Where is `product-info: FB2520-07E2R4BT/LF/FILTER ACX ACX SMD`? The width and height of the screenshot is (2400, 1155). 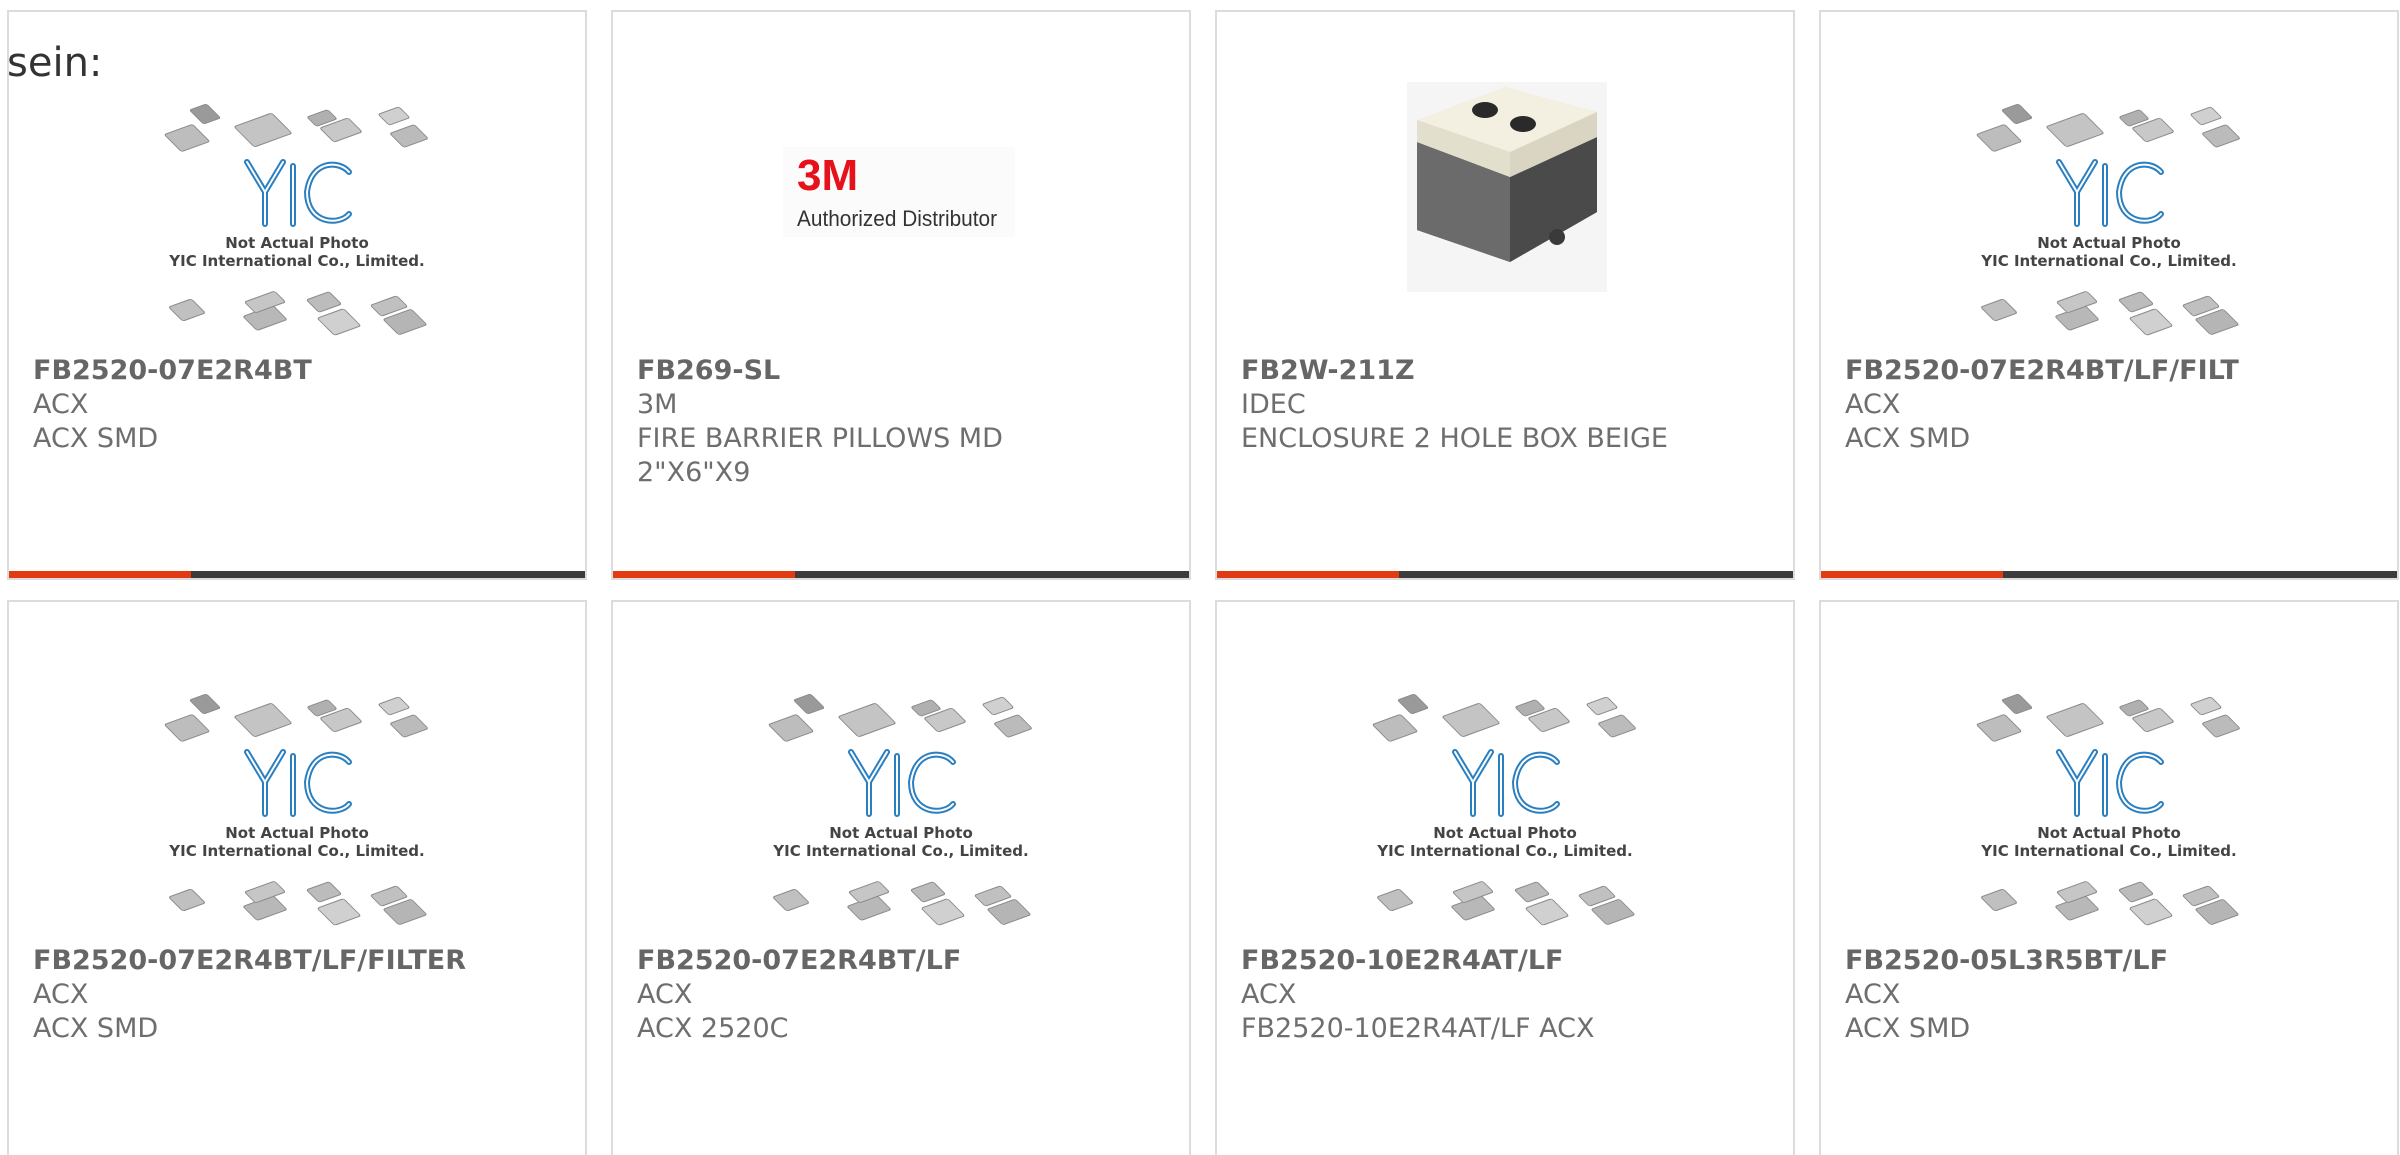 product-info: FB2520-07E2R4BT/LF/FILTER ACX ACX SMD is located at coordinates (298, 995).